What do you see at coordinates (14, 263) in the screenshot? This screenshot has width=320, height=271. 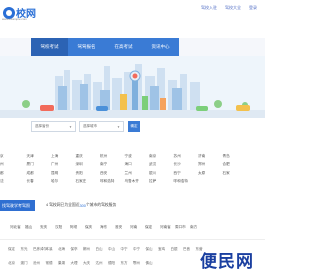 I see `footer-link: 北京` at bounding box center [14, 263].